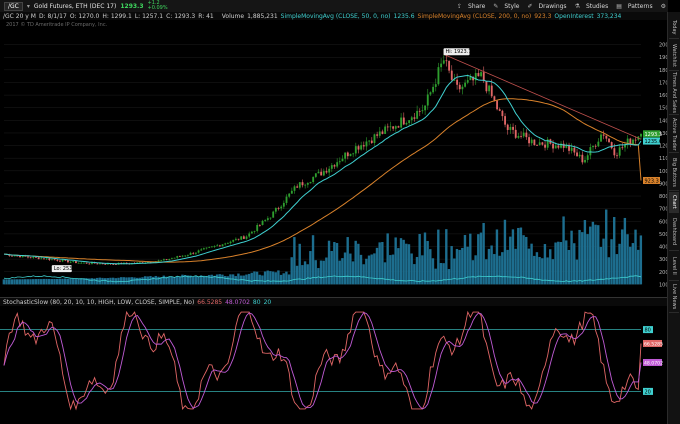 Image resolution: width=680 pixels, height=424 pixels. I want to click on tab-active-trader: Active Trader, so click(674, 134).